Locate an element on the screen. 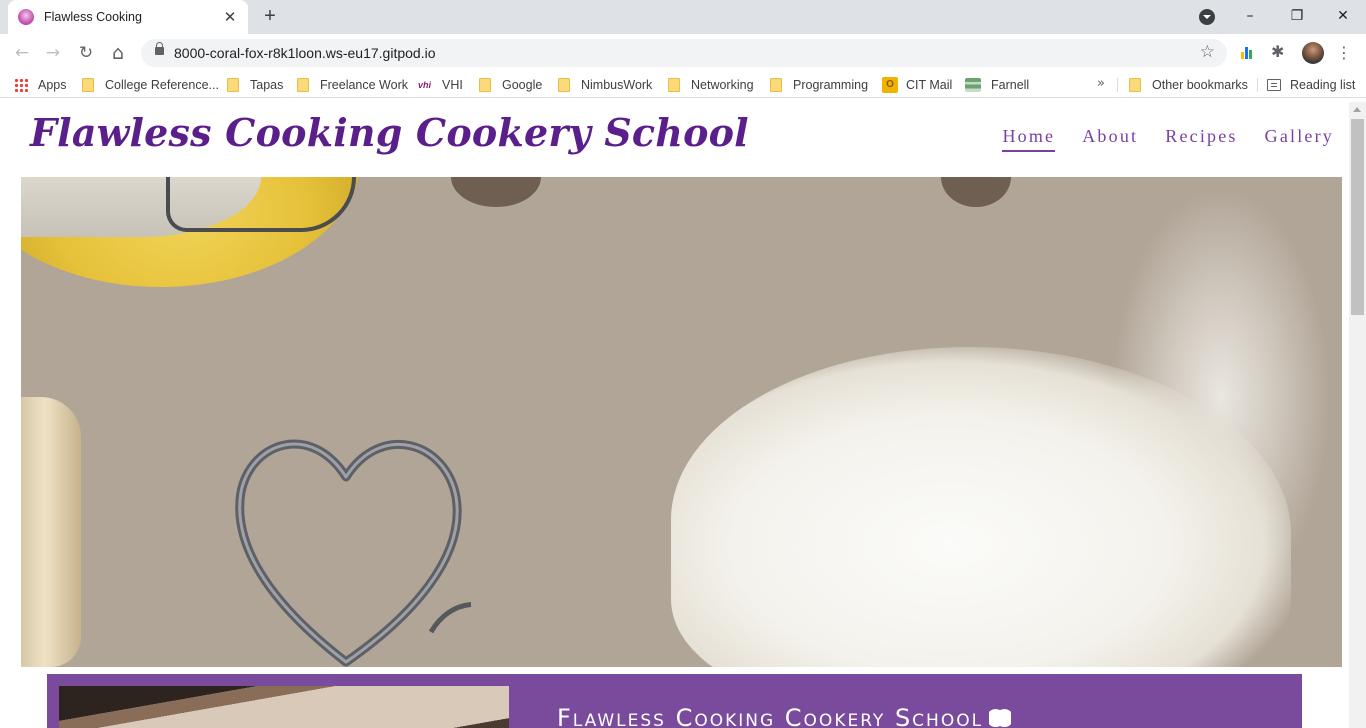  bookmark-label: Programming is located at coordinates (831, 85).